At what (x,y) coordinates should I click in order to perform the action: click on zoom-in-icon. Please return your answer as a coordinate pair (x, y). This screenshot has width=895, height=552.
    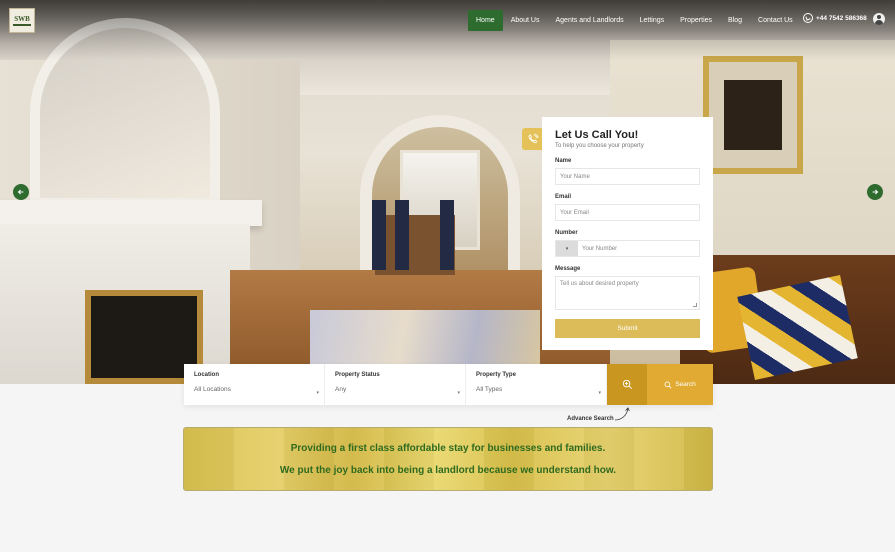
    Looking at the image, I should click on (627, 384).